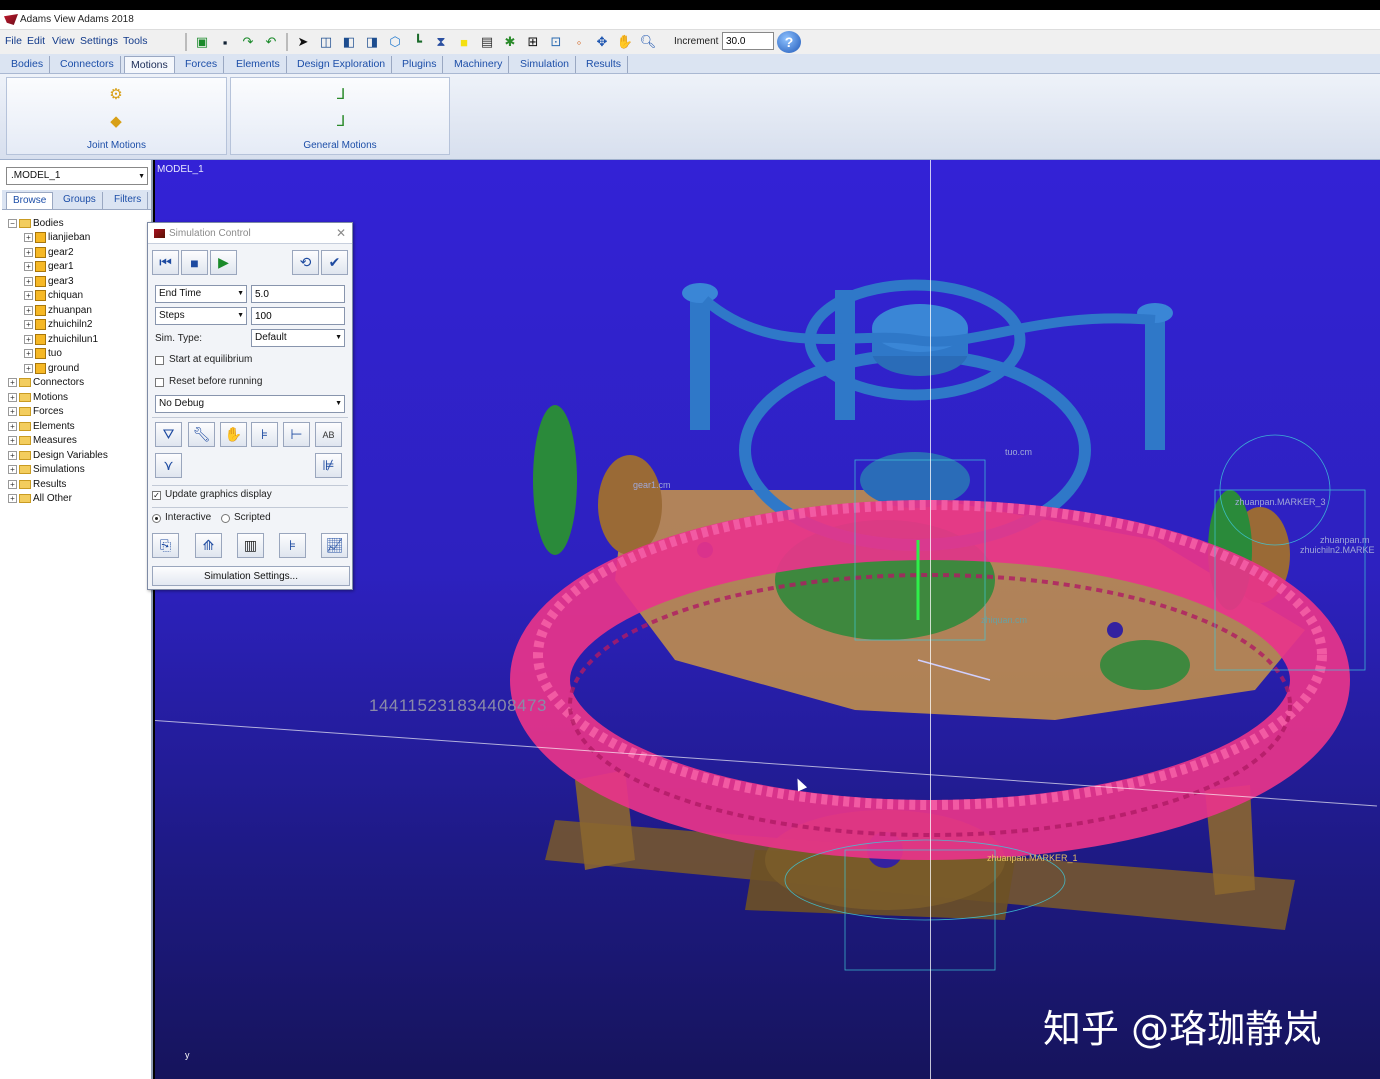 The height and width of the screenshot is (1079, 1380). I want to click on tree-item-simulations: + Simulations, so click(80, 470).